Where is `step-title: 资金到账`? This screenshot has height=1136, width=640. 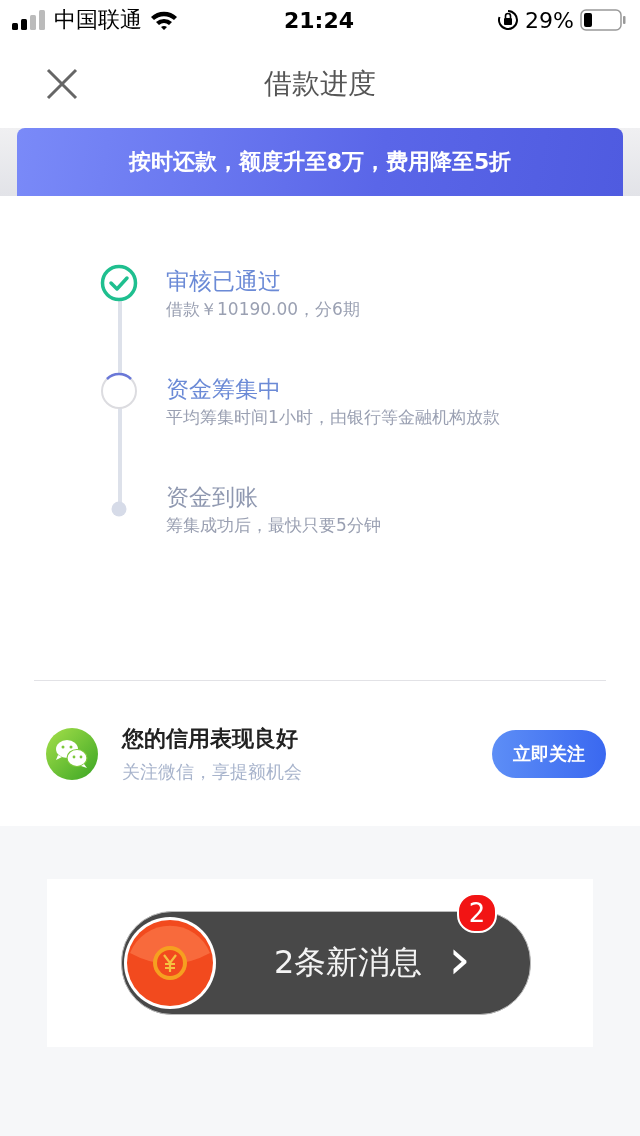
step-title: 资金到账 is located at coordinates (212, 497).